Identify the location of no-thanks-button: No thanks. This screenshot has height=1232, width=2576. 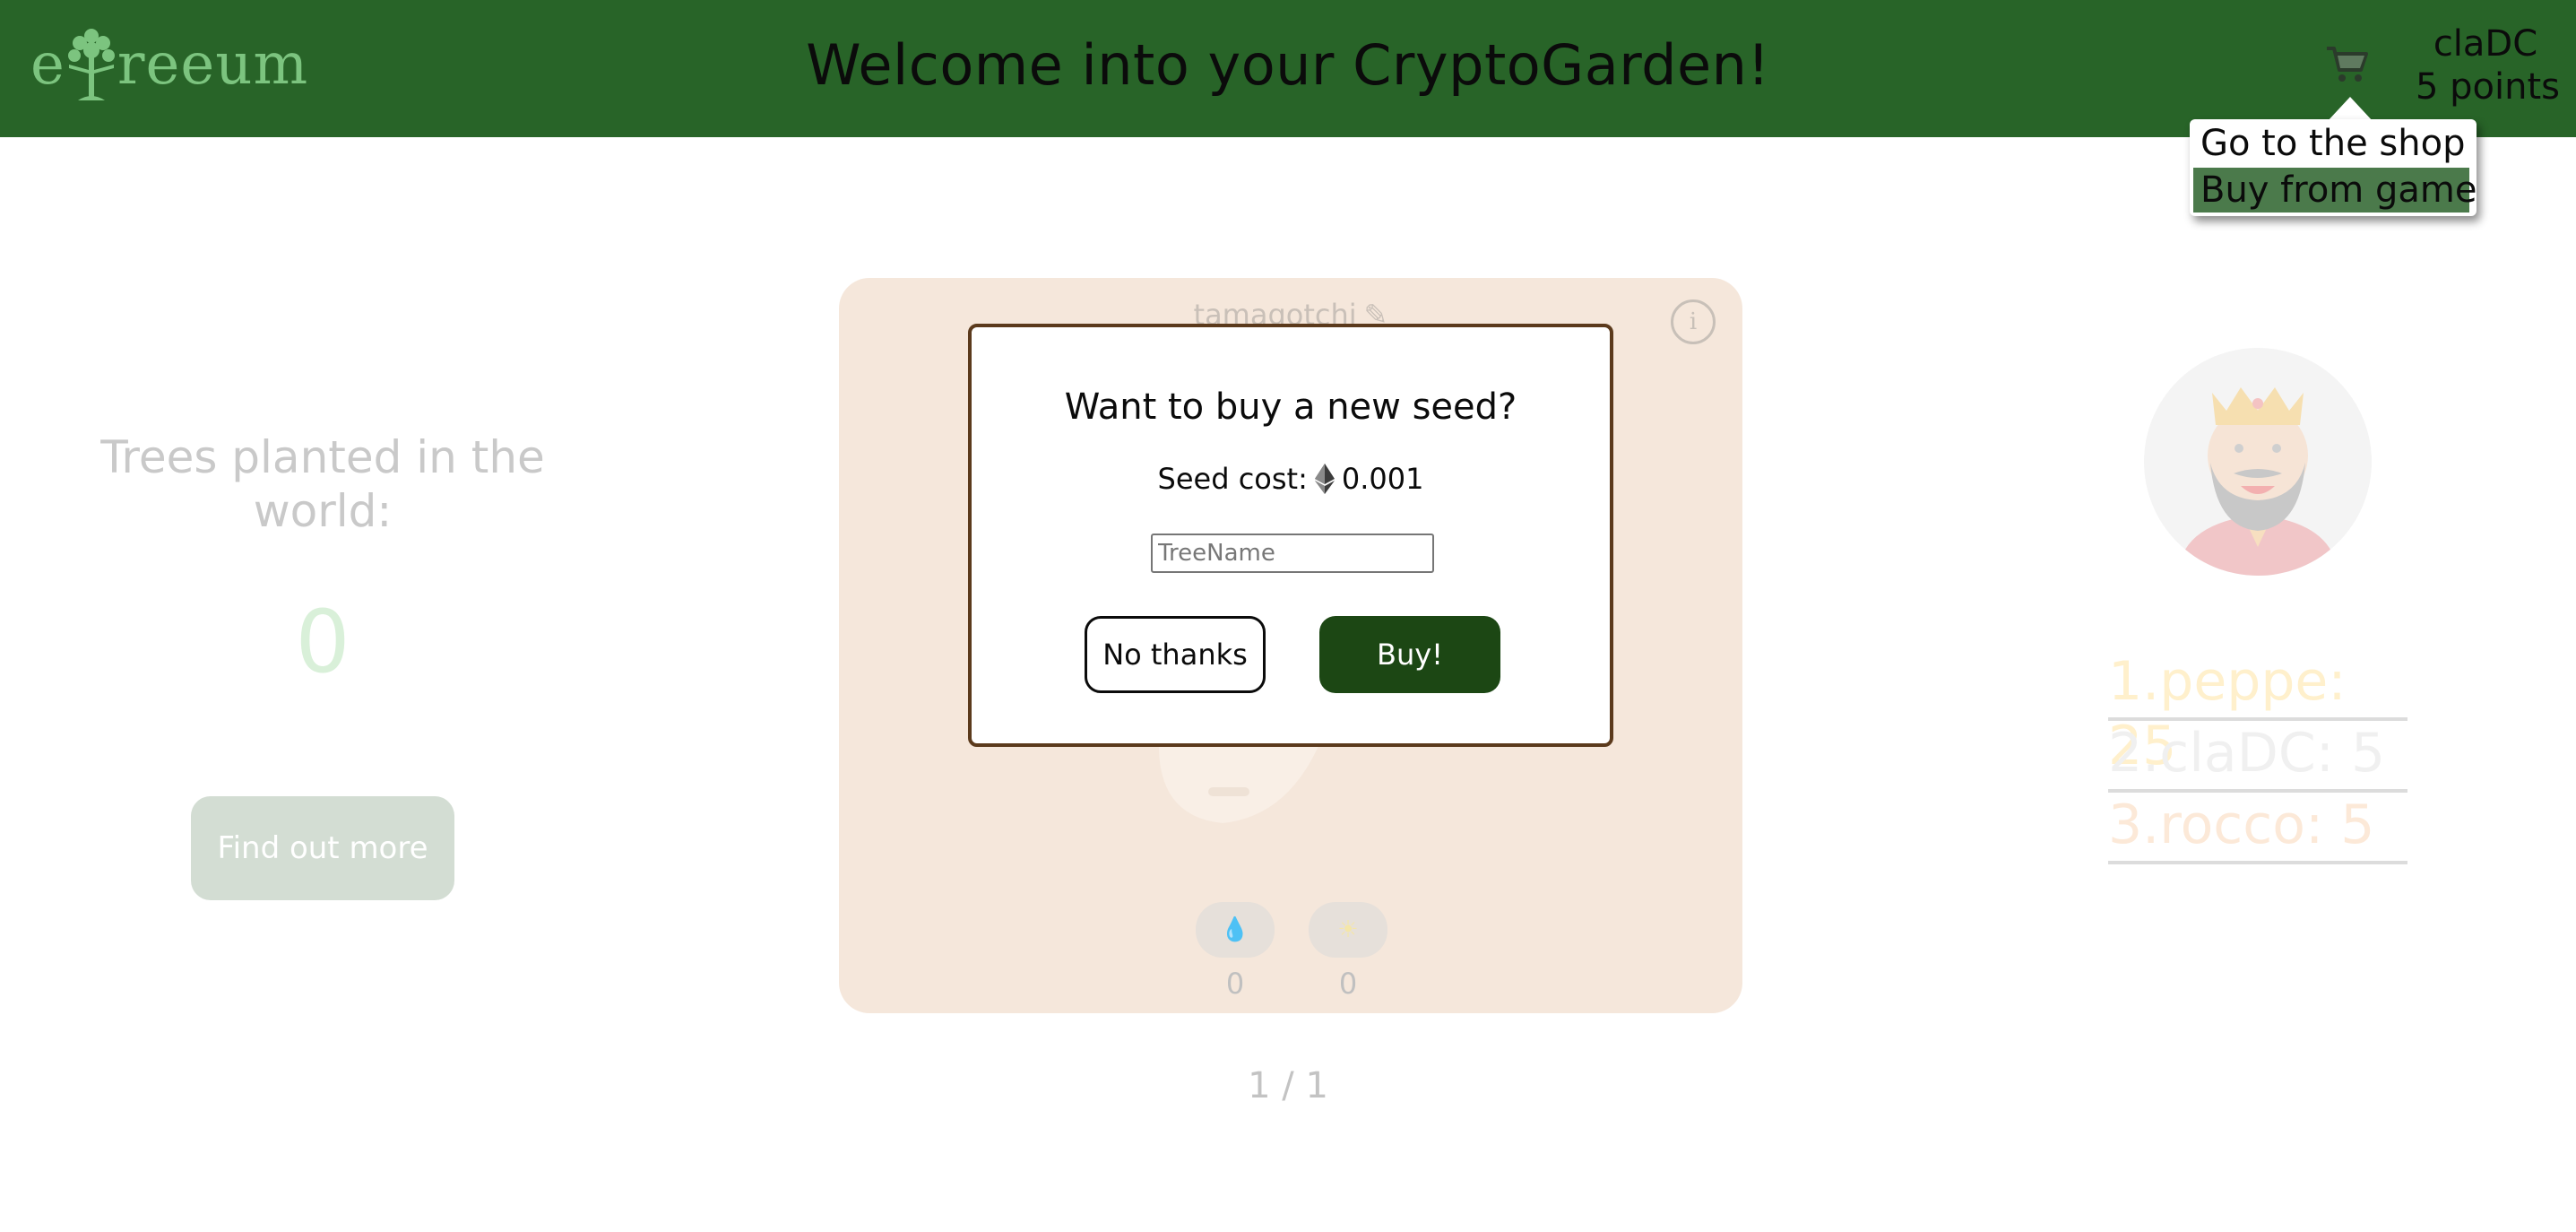
(1175, 654).